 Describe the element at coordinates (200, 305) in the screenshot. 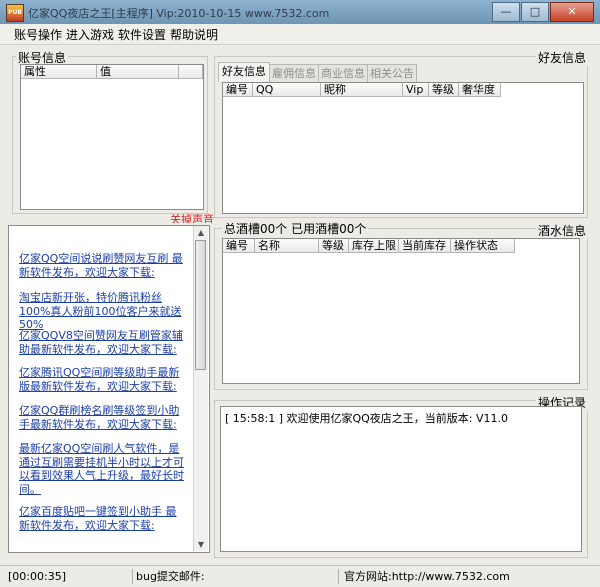

I see `scroll-thumb` at that location.